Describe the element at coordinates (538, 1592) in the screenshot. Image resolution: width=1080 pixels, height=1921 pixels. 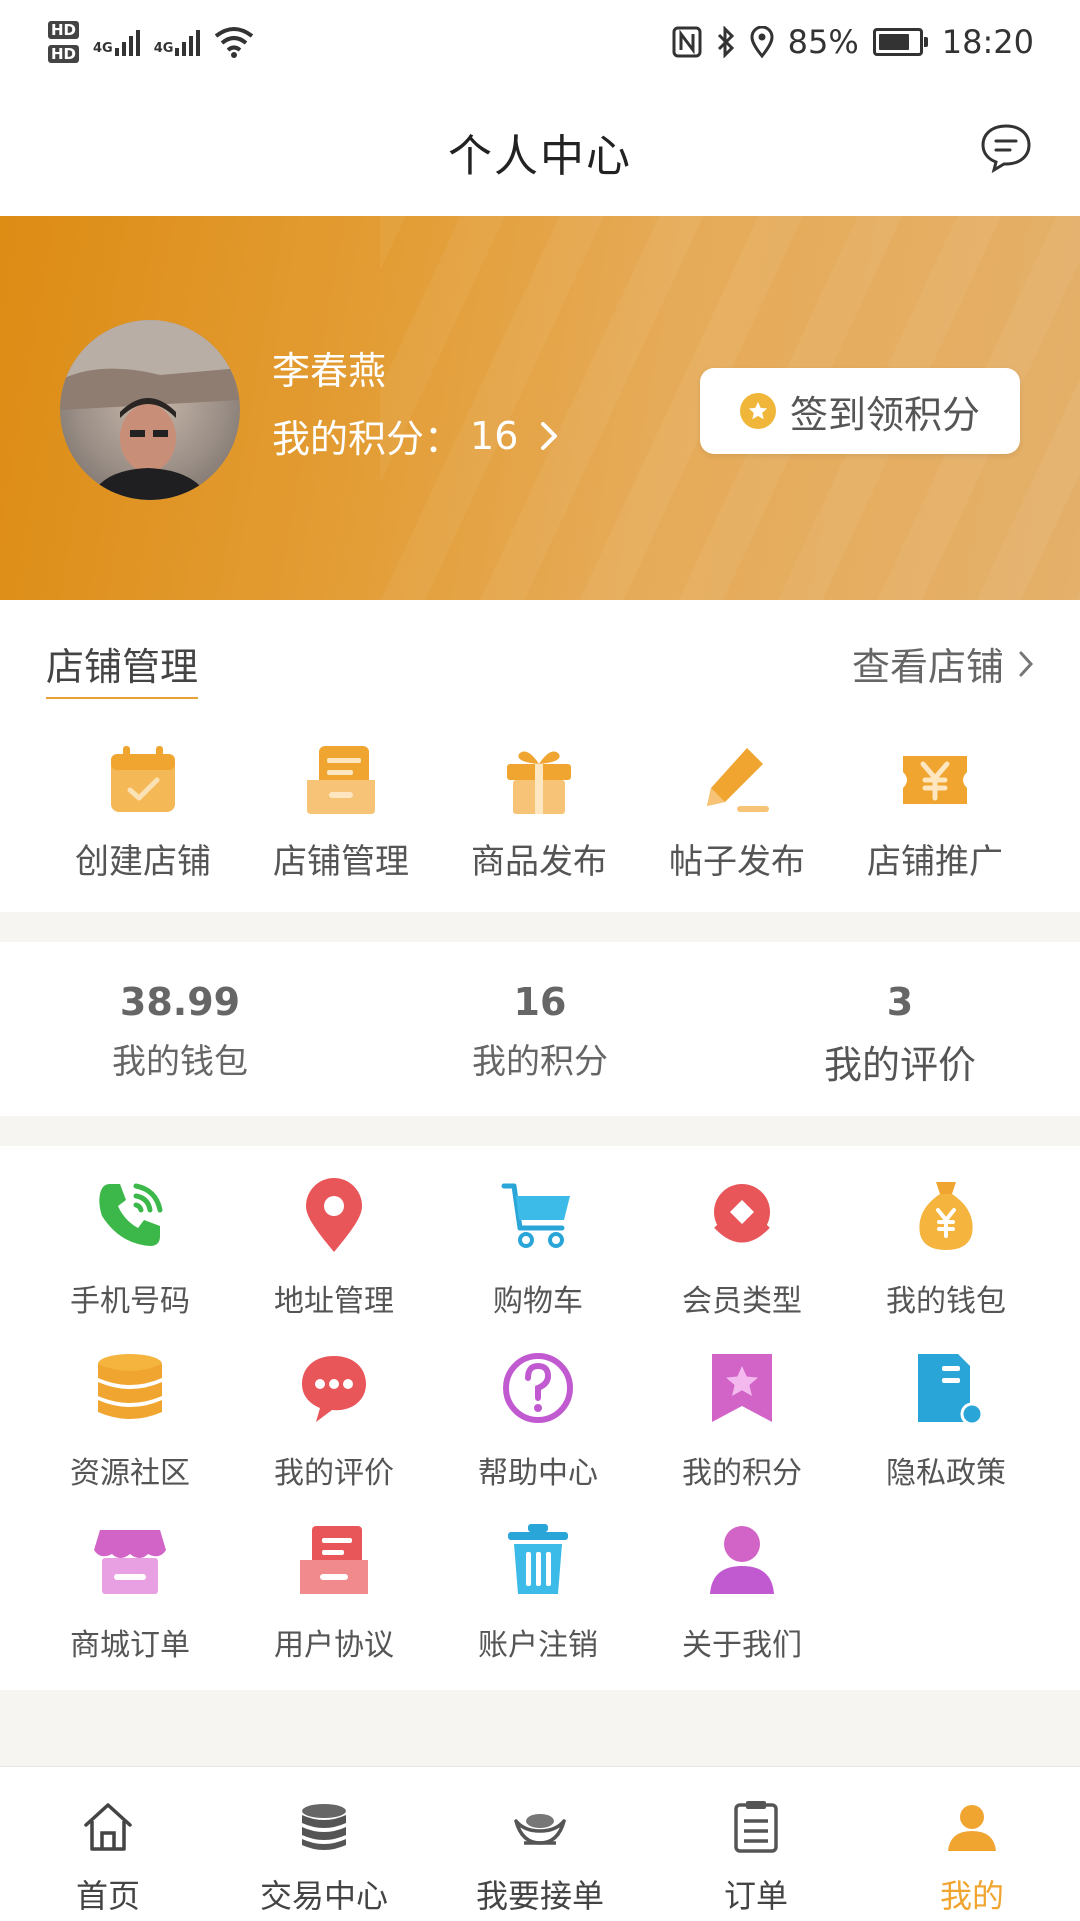
I see `func-delete-account: 账户注销` at that location.